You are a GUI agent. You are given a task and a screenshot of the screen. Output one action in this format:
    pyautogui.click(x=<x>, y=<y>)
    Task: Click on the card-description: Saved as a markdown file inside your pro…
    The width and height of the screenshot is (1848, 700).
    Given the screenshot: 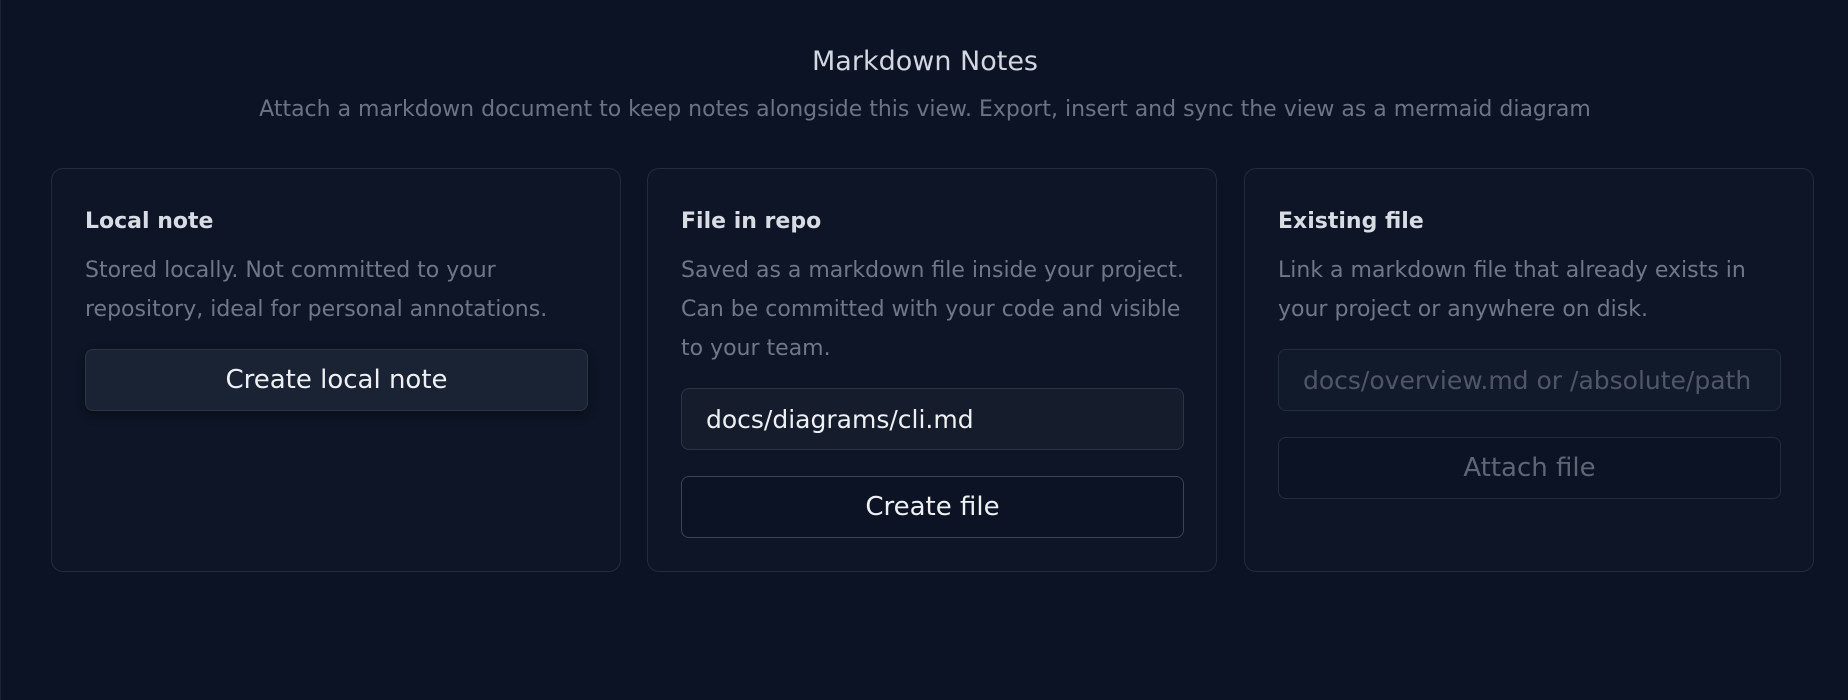 What is the action you would take?
    pyautogui.click(x=932, y=309)
    